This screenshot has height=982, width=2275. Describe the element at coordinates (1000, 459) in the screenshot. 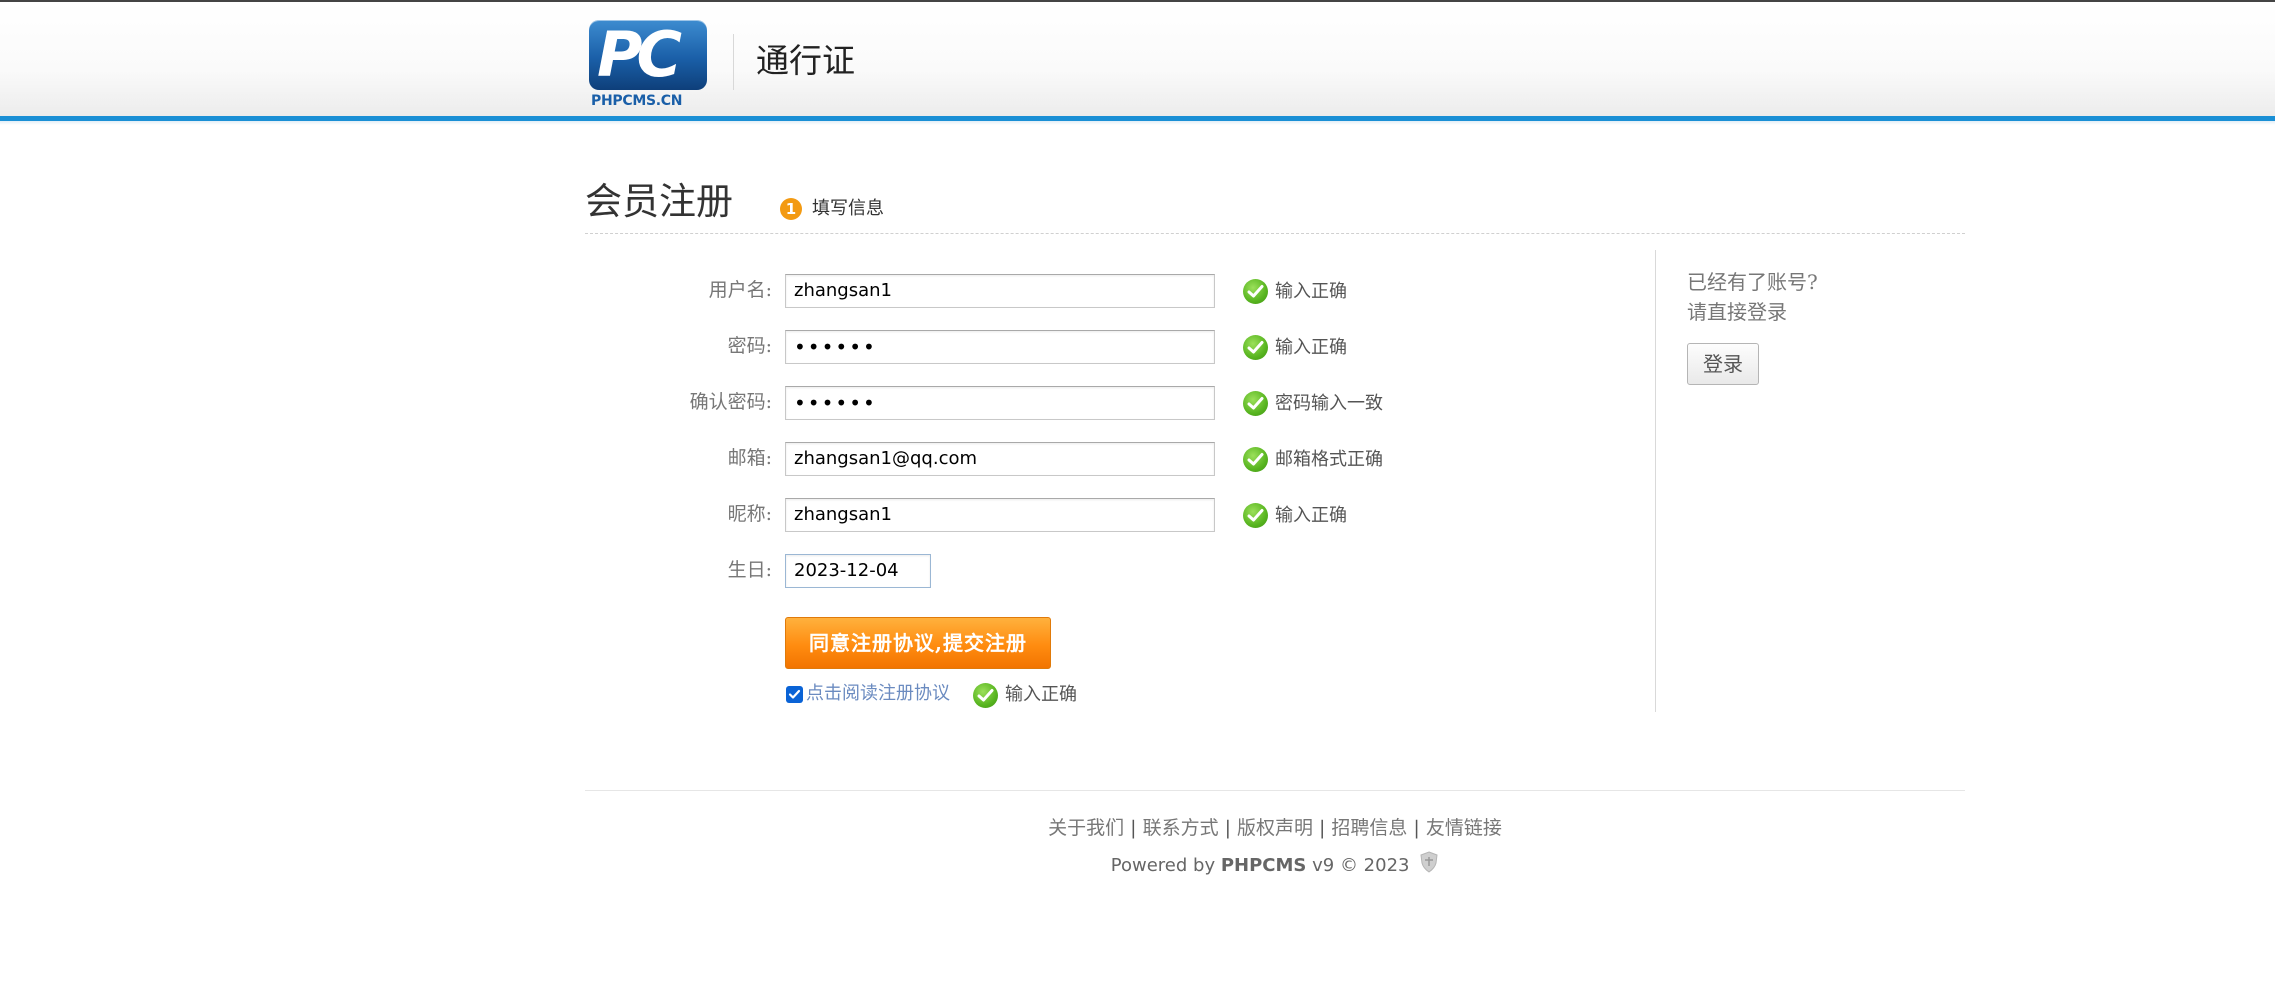

I see `email-input: zhangsan1@qq.com` at that location.